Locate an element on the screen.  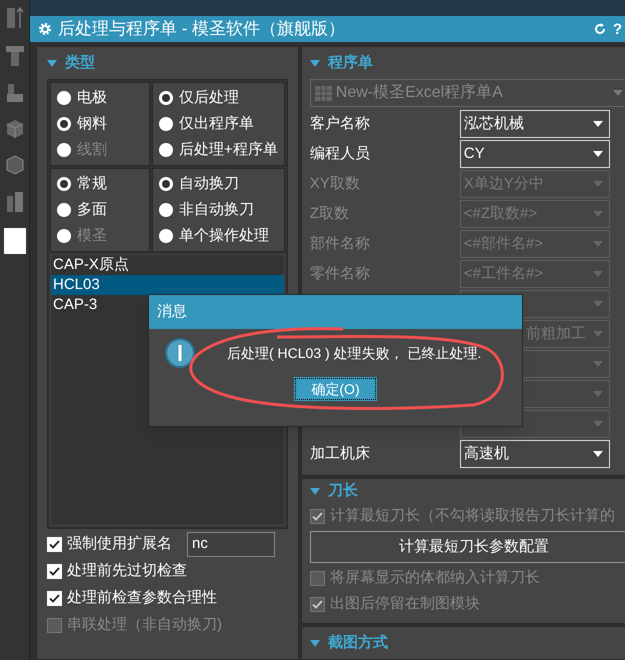
section-title: 类型 is located at coordinates (80, 63).